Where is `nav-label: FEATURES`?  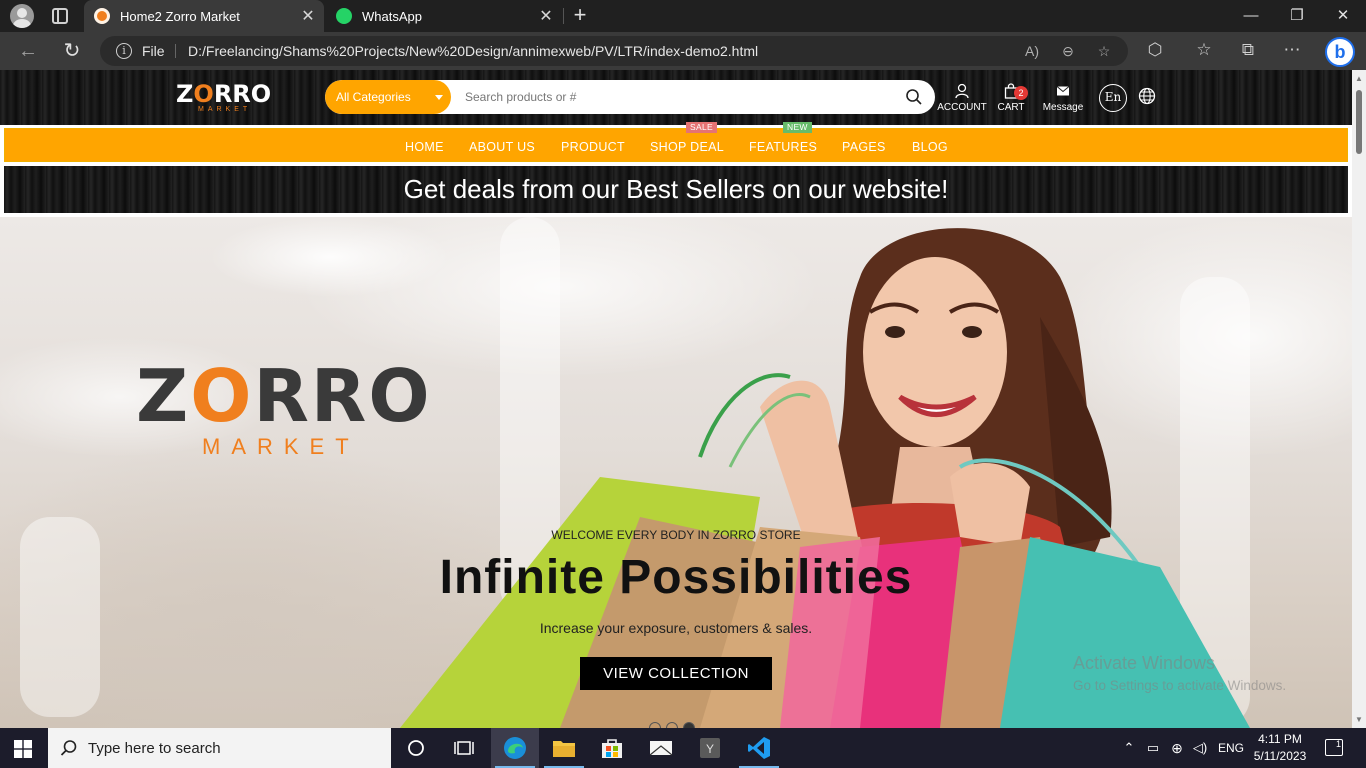
nav-label: FEATURES is located at coordinates (783, 147).